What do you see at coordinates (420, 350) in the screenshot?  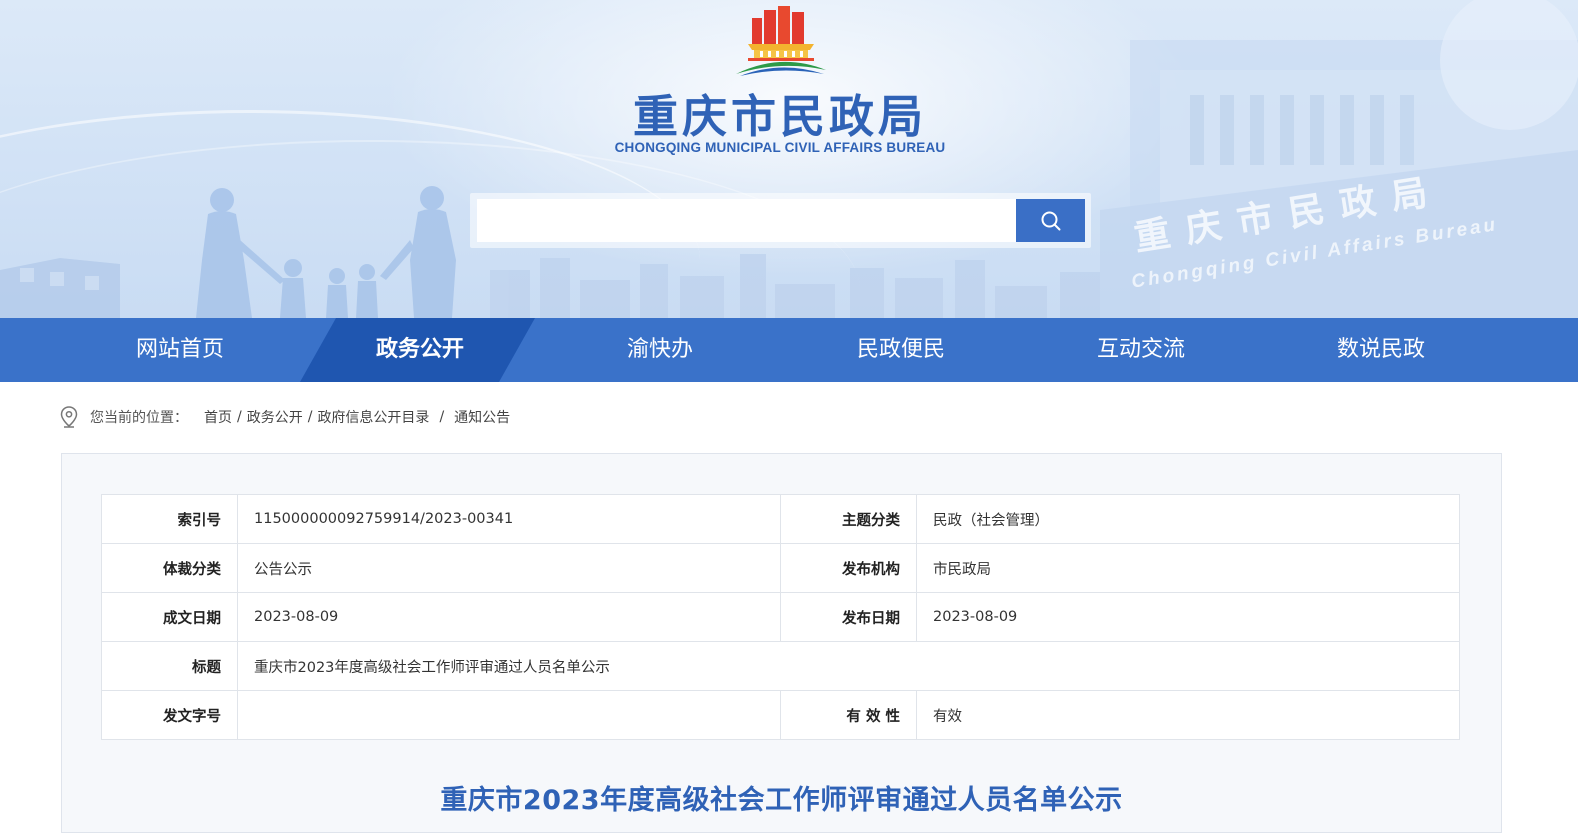 I see `nav-item-gov-affairs: 政务公开` at bounding box center [420, 350].